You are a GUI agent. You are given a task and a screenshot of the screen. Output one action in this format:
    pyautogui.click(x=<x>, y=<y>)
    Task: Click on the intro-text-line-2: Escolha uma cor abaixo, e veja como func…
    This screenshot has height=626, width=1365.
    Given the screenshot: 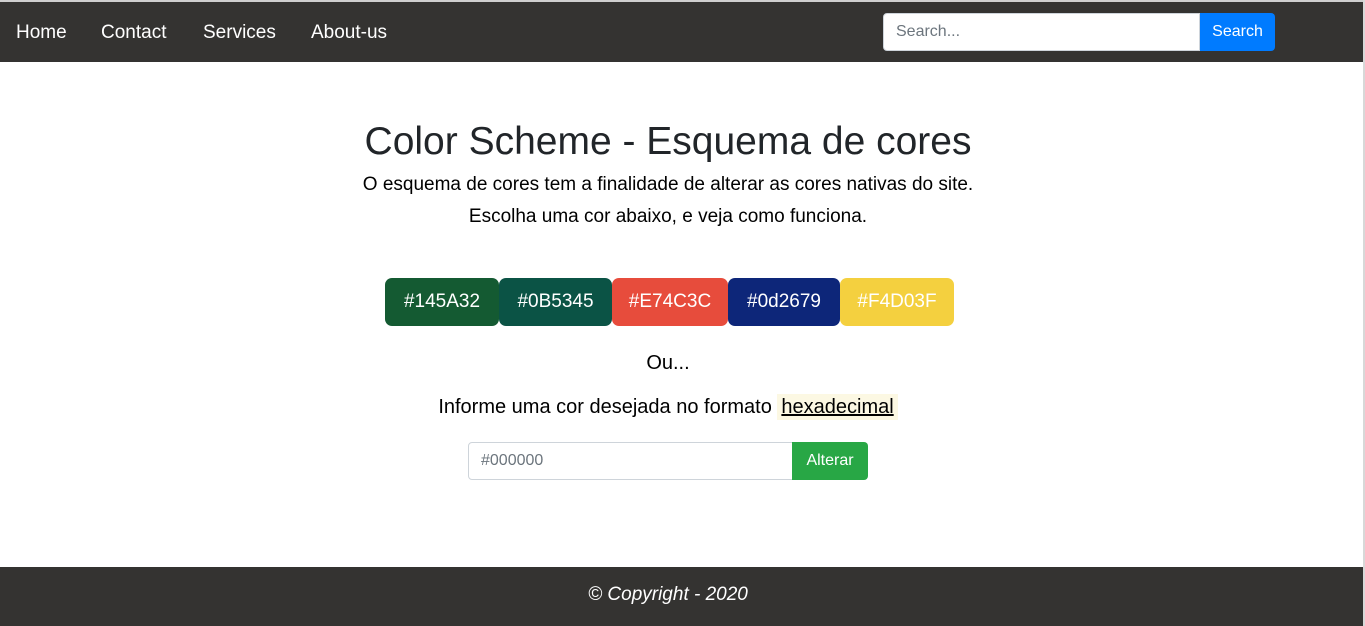 What is the action you would take?
    pyautogui.click(x=668, y=216)
    